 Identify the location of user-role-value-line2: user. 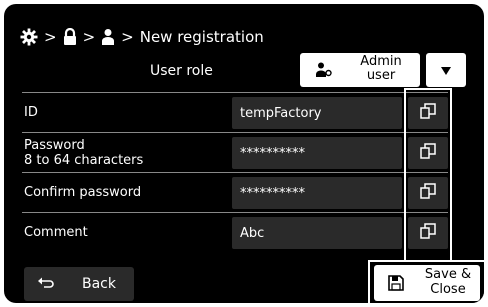
(381, 75).